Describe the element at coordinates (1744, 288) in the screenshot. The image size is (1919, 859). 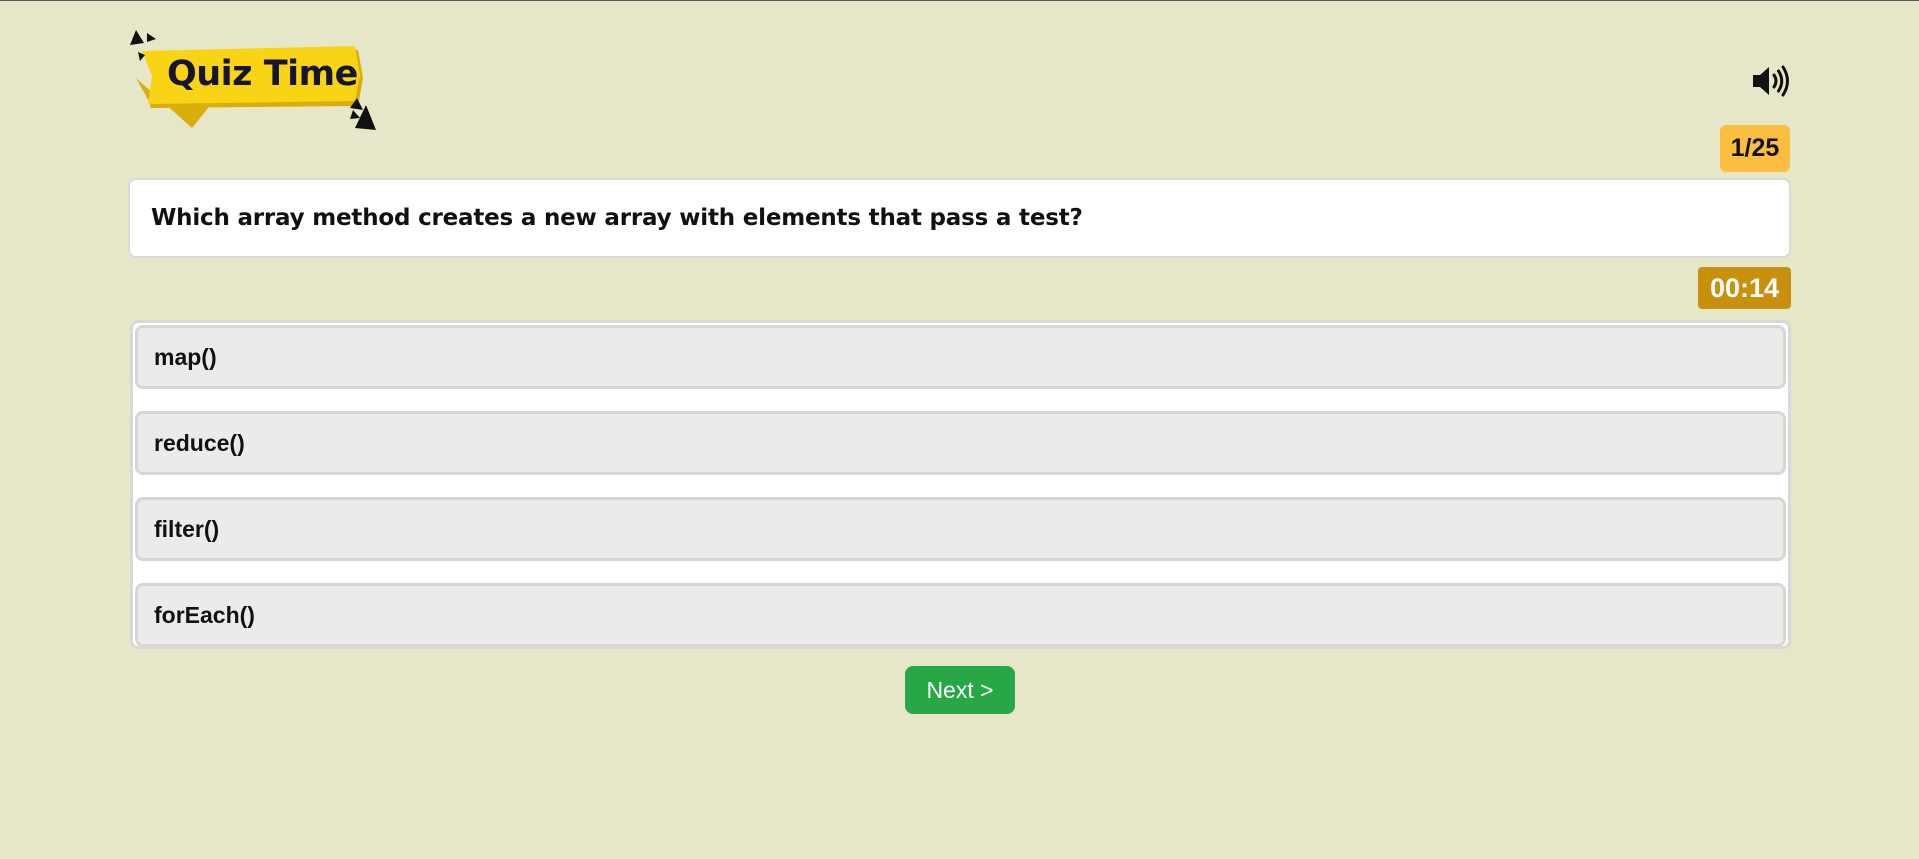
I see `countdown-timer: 00:14` at that location.